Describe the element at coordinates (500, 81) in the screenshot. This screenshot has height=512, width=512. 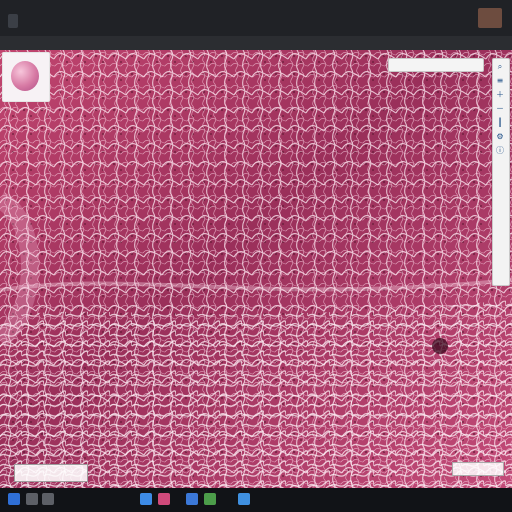
I see `layers-icon: ≡` at that location.